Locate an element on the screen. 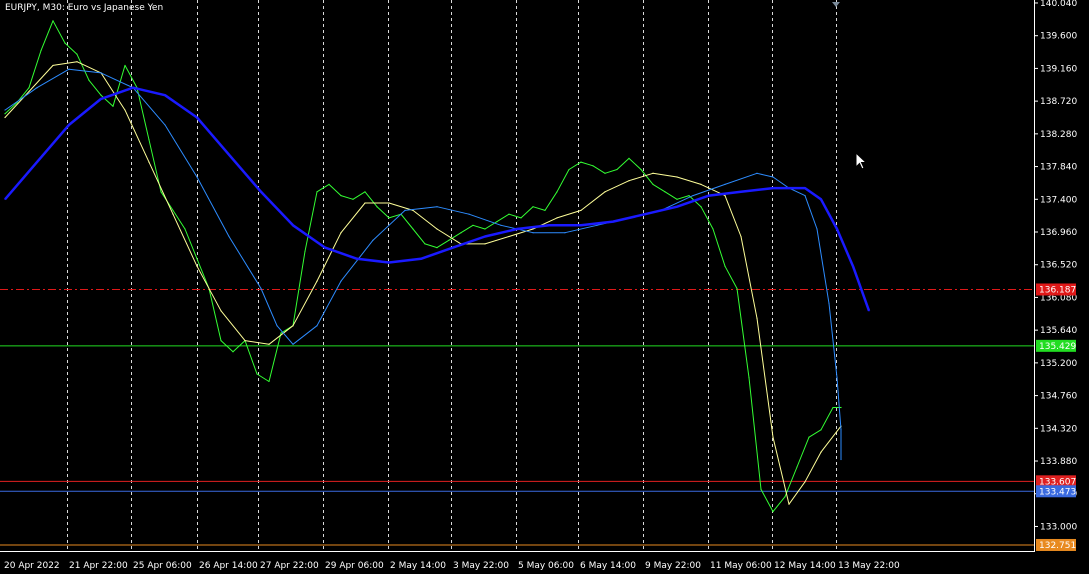  y-tick-label: 138.280 is located at coordinates (1058, 135).